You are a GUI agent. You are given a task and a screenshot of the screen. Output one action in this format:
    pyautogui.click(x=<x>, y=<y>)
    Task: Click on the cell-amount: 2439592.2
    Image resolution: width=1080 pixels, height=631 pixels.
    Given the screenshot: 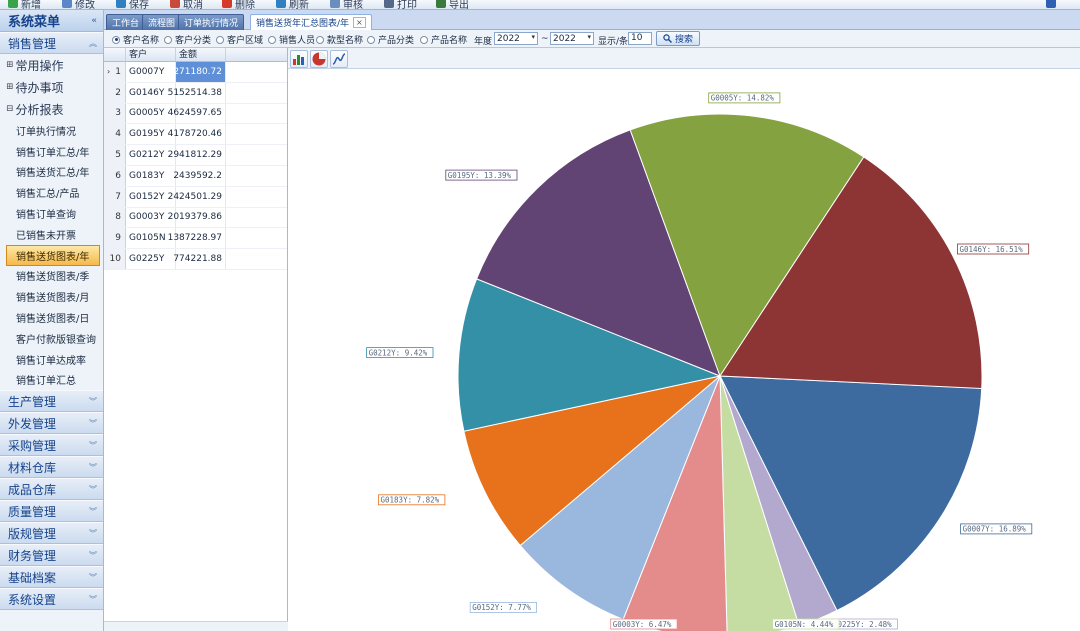 What is the action you would take?
    pyautogui.click(x=199, y=175)
    